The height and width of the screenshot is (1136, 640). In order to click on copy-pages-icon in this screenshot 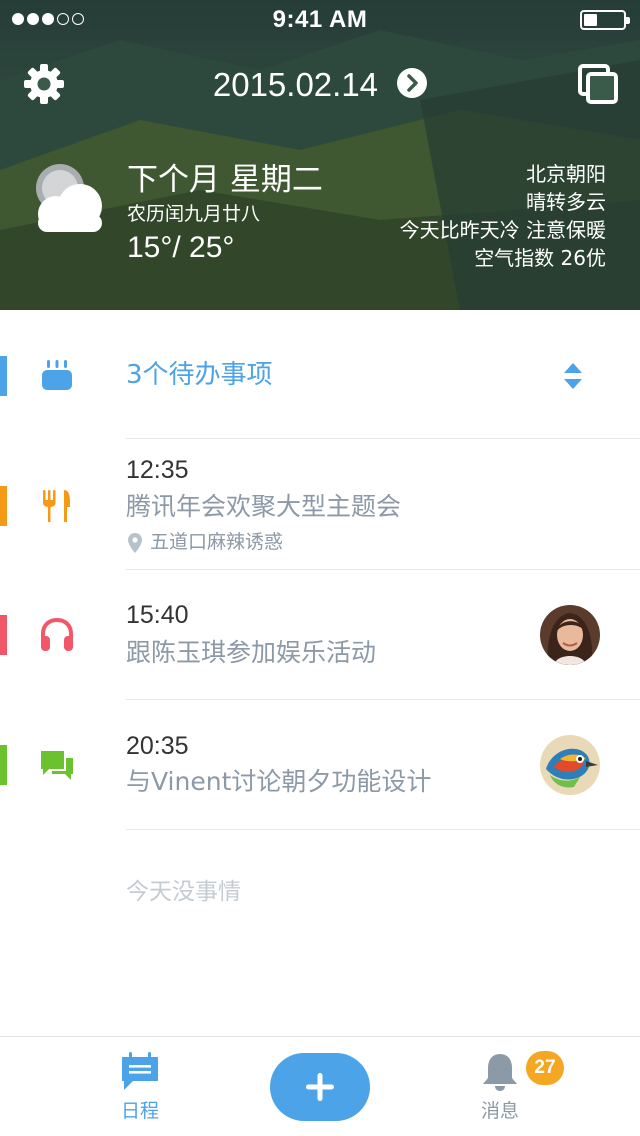, I will do `click(598, 84)`.